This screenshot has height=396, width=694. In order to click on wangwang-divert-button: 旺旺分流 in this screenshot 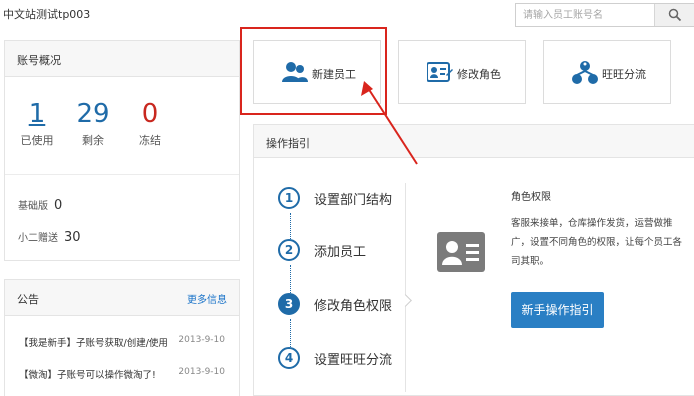, I will do `click(607, 72)`.